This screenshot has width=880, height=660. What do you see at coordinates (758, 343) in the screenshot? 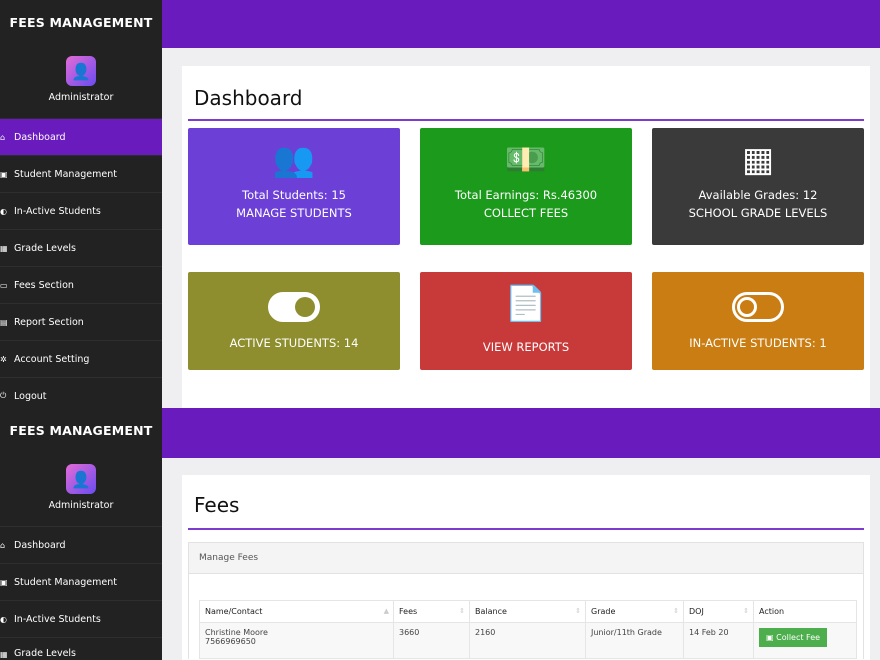
I see `card-label: IN-ACTIVE STUDENTS: 1` at bounding box center [758, 343].